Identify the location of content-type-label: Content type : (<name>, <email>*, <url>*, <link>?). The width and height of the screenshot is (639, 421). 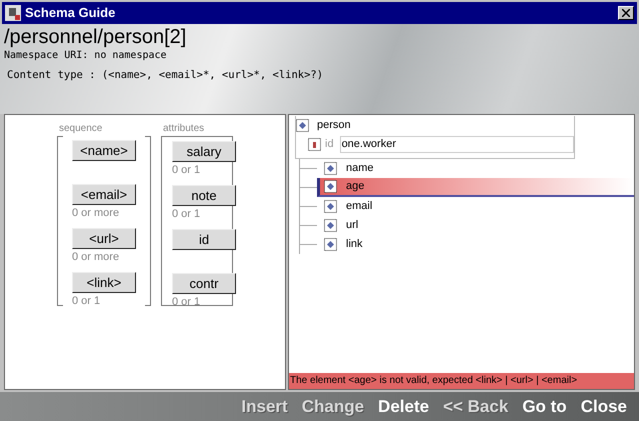
(165, 75).